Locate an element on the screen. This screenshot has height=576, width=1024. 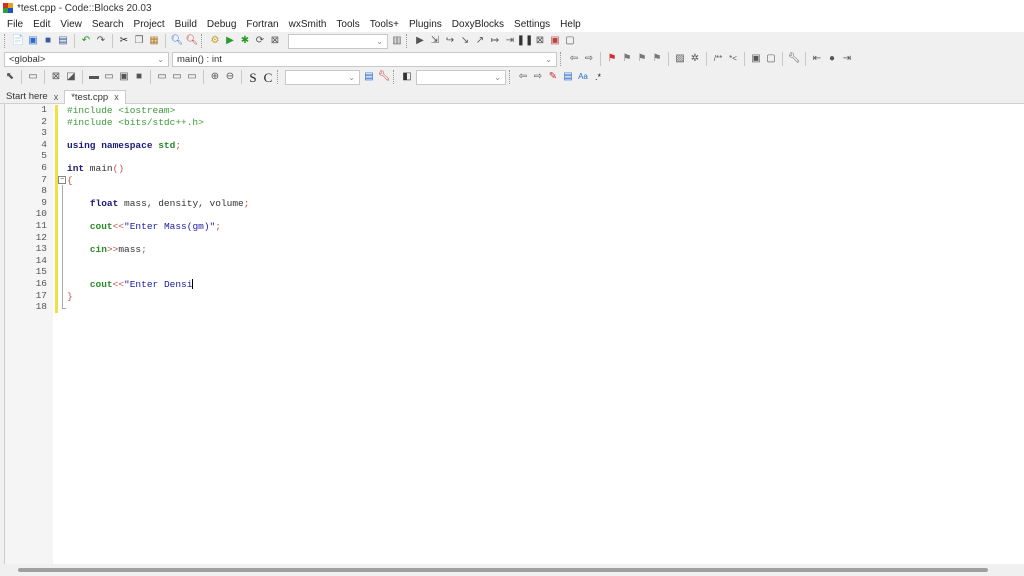
selected-text-icon: ▤ is located at coordinates (568, 77).